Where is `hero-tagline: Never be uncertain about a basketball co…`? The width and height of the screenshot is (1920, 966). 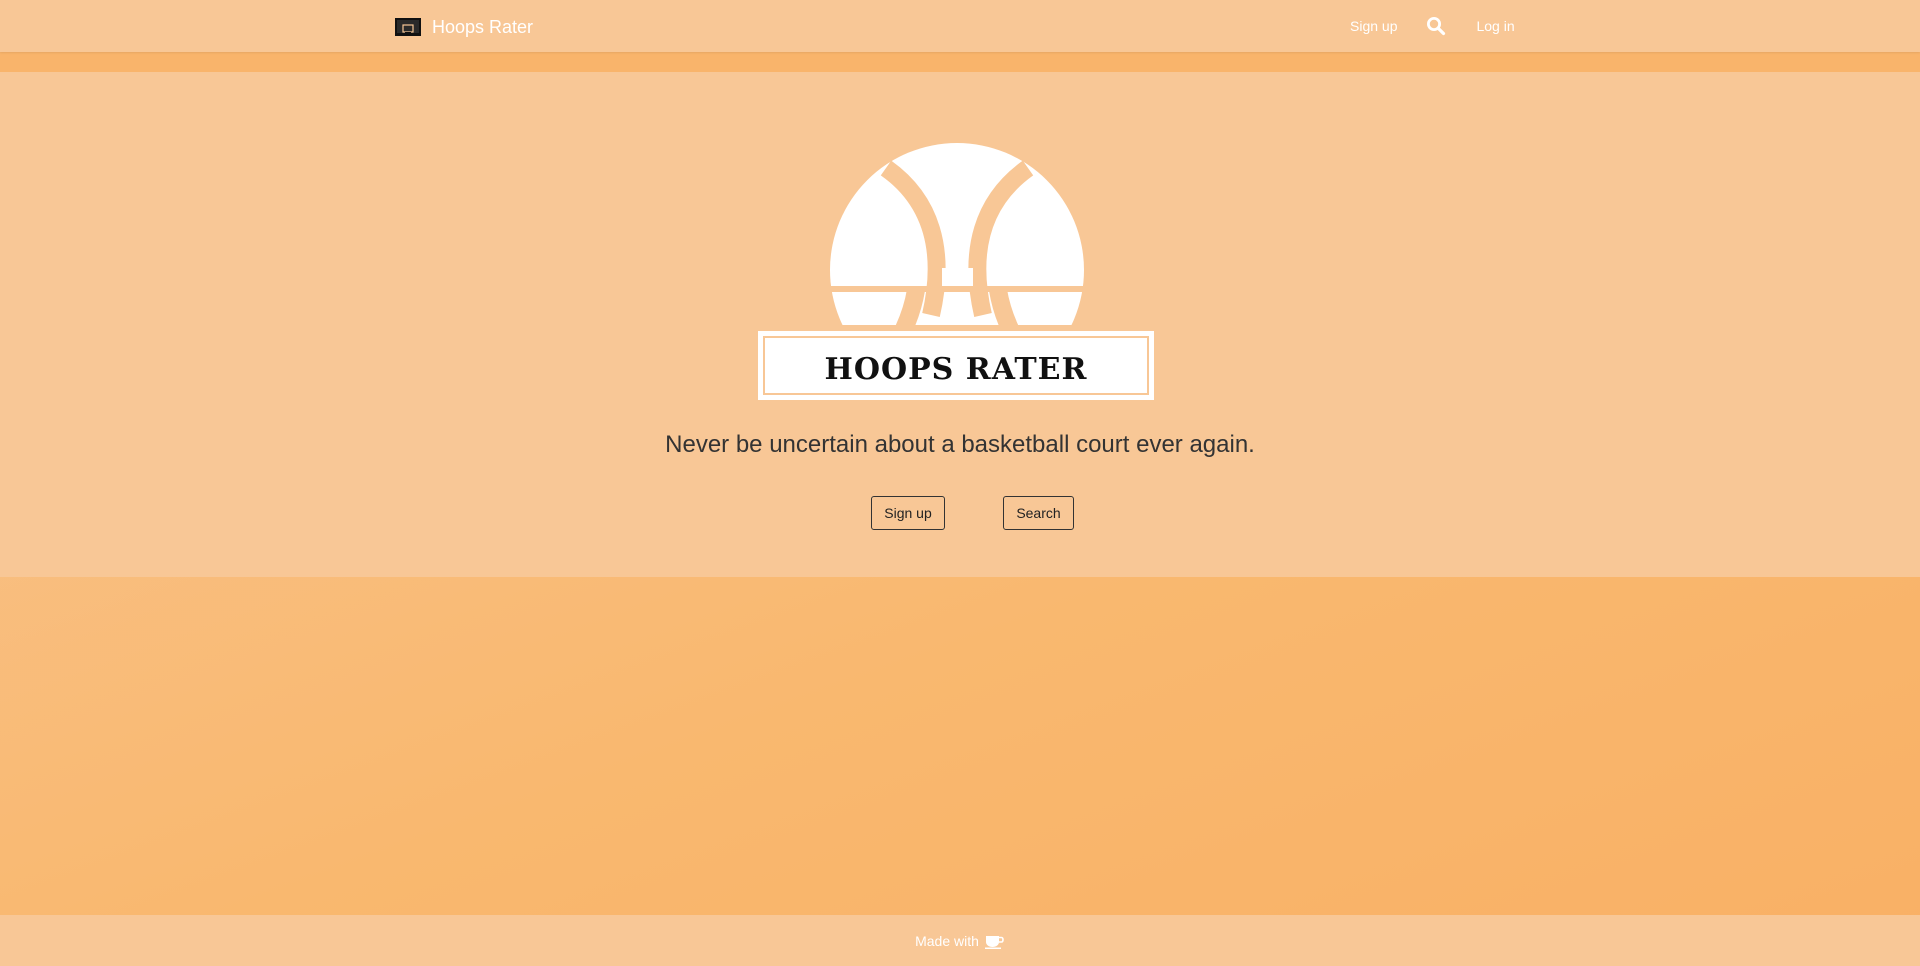
hero-tagline: Never be uncertain about a basketball co… is located at coordinates (960, 444).